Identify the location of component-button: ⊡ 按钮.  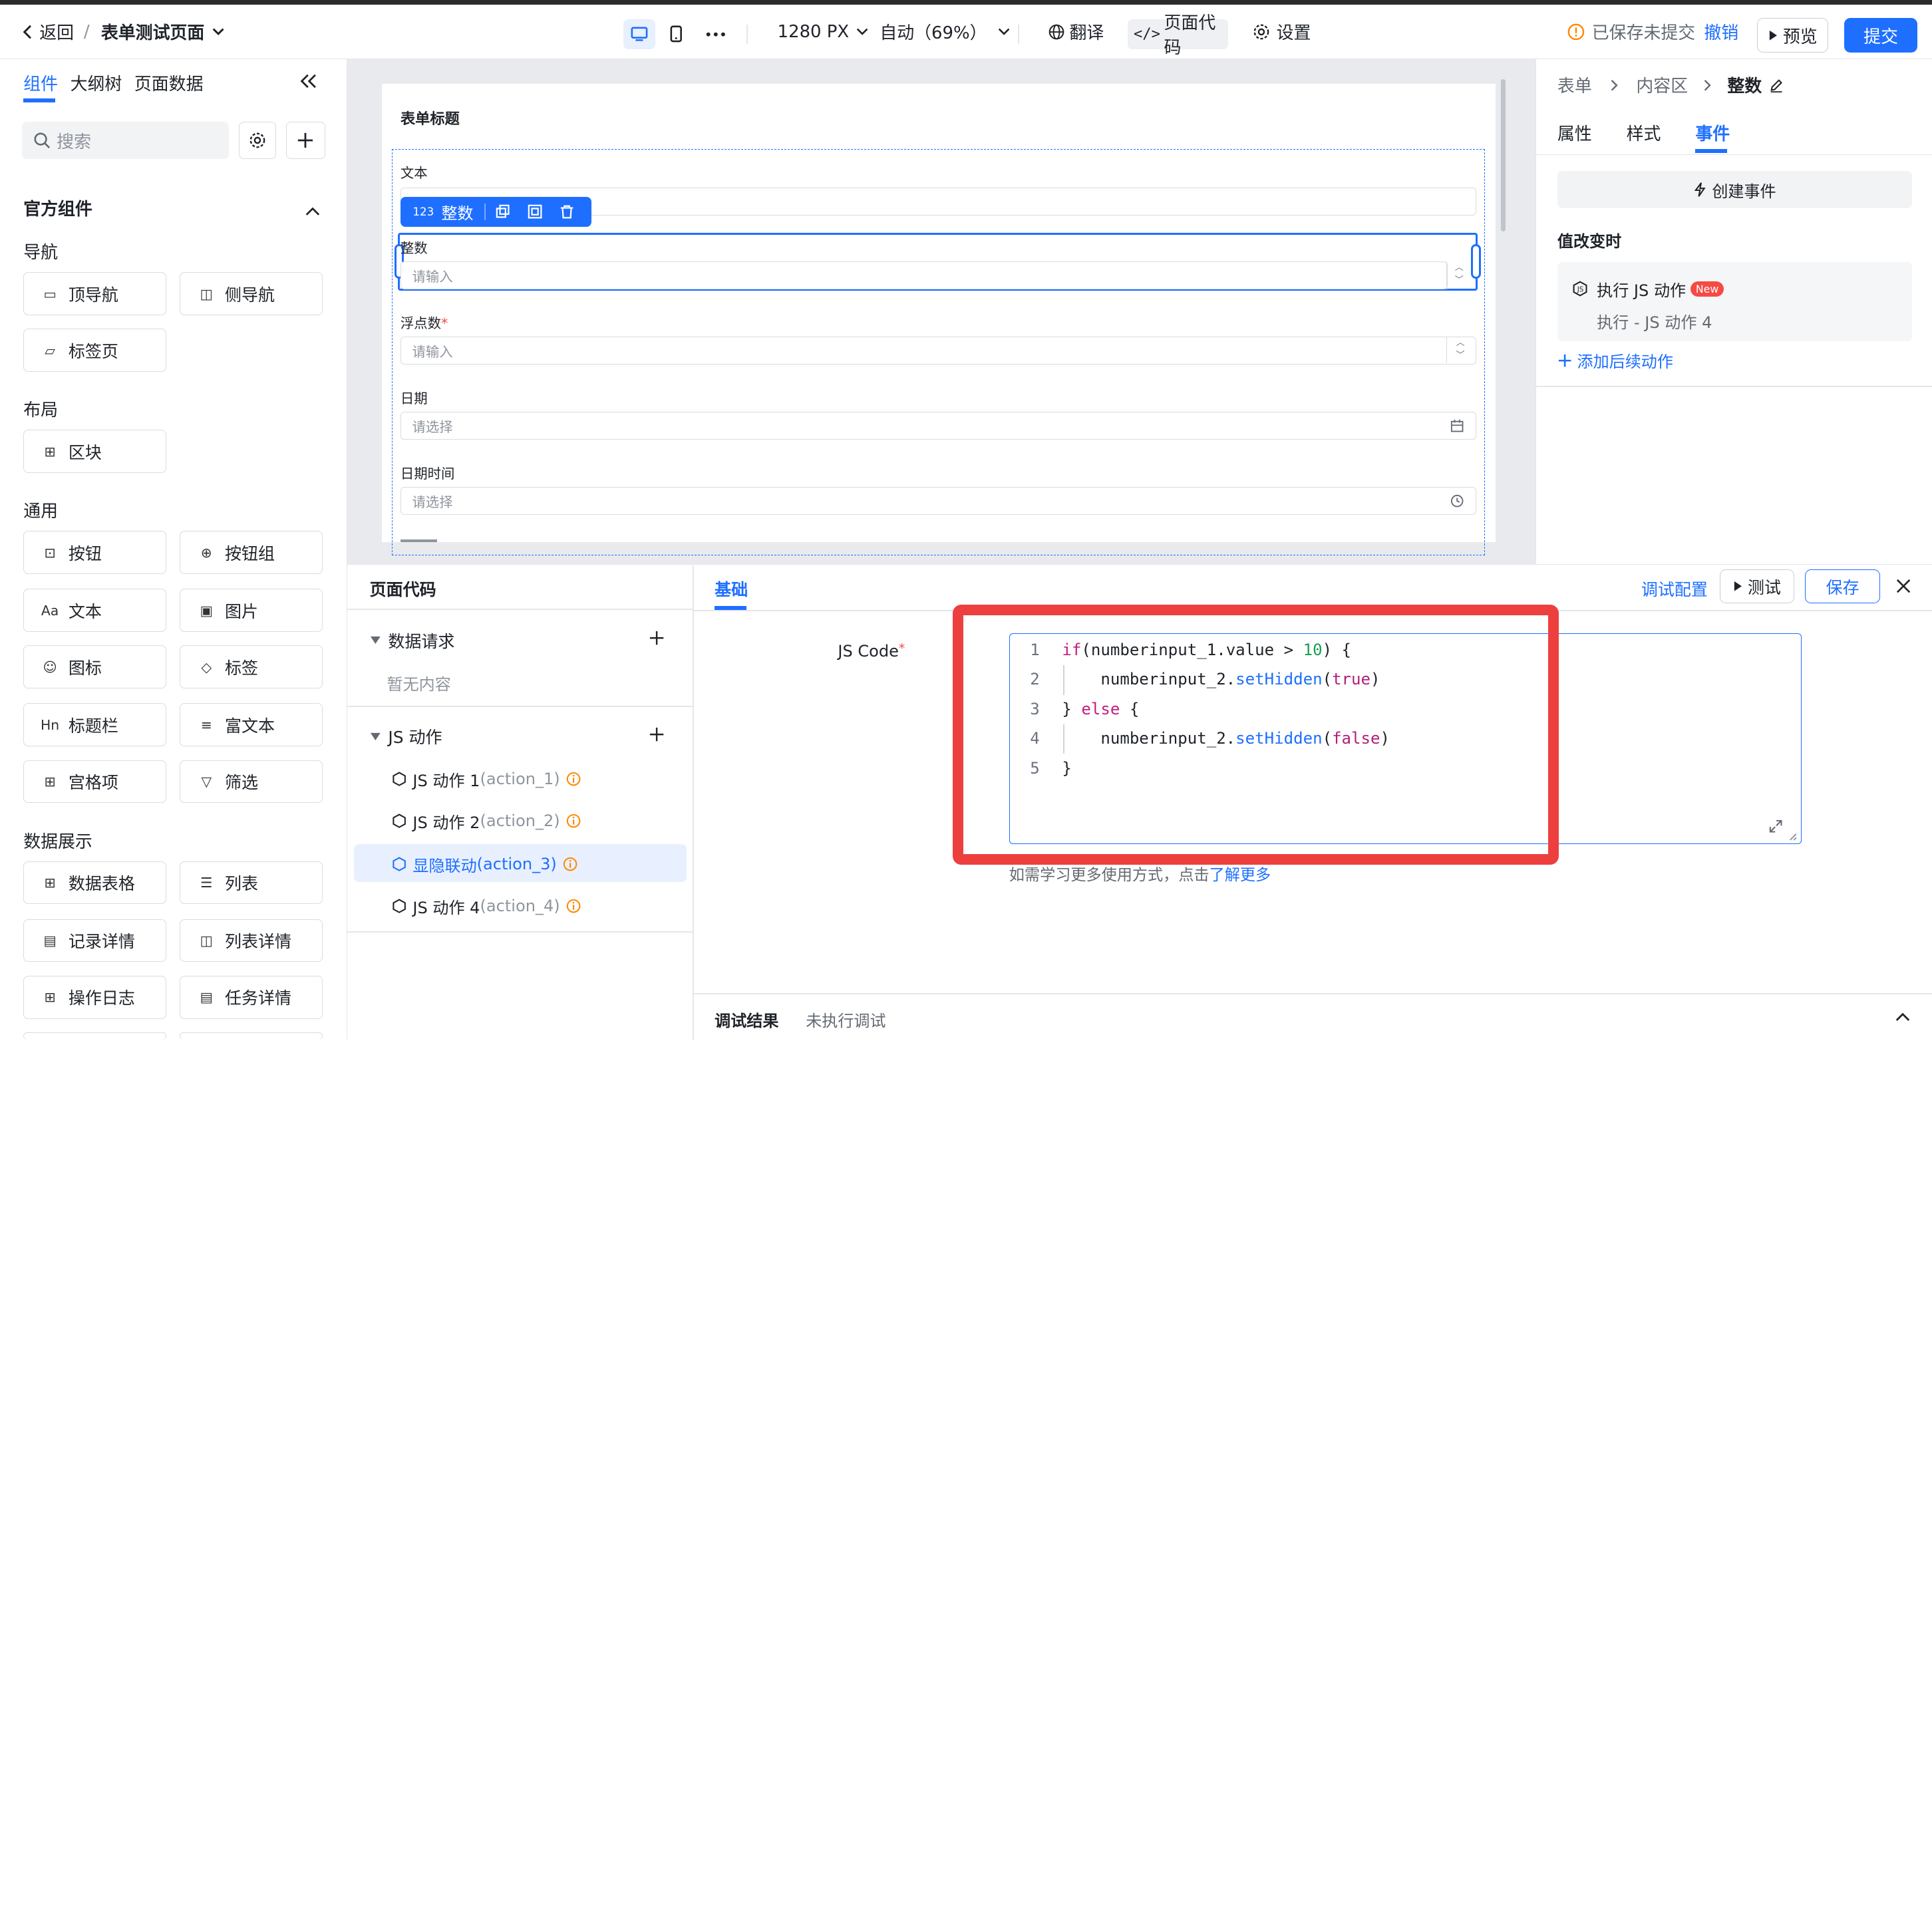
(95, 553).